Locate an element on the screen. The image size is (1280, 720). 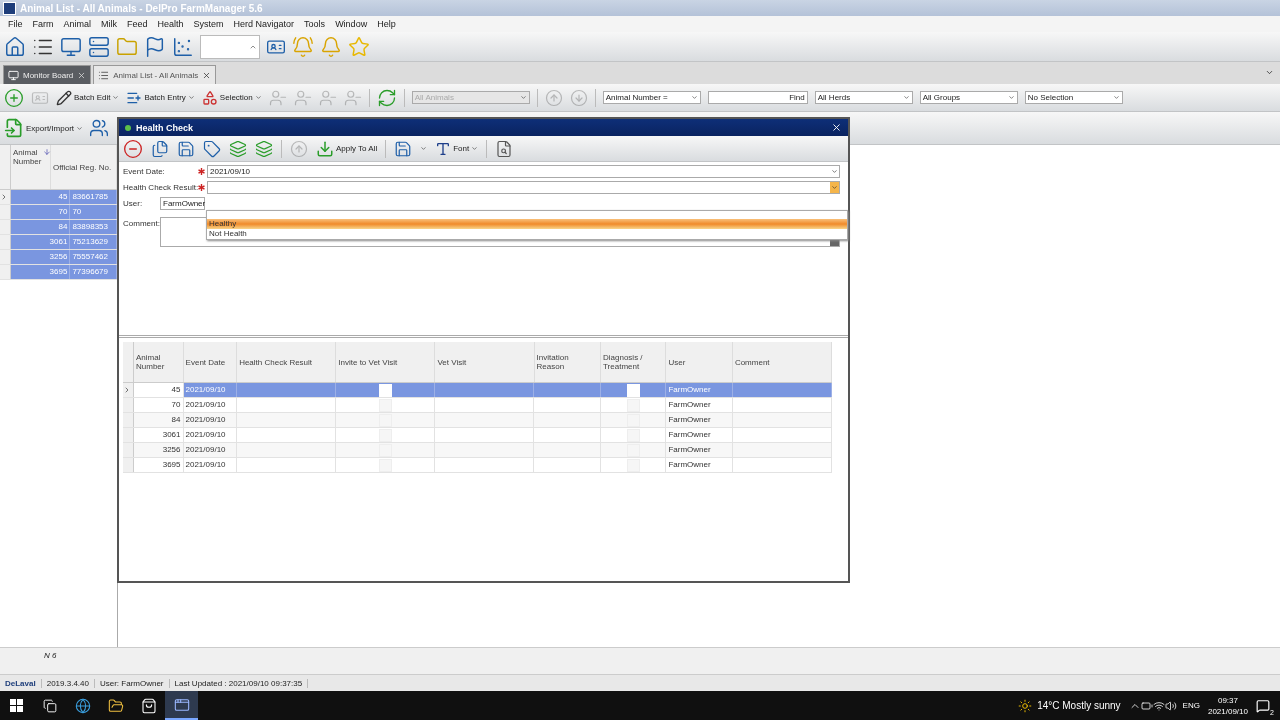
selection-button: Selection is located at coordinates (231, 97).